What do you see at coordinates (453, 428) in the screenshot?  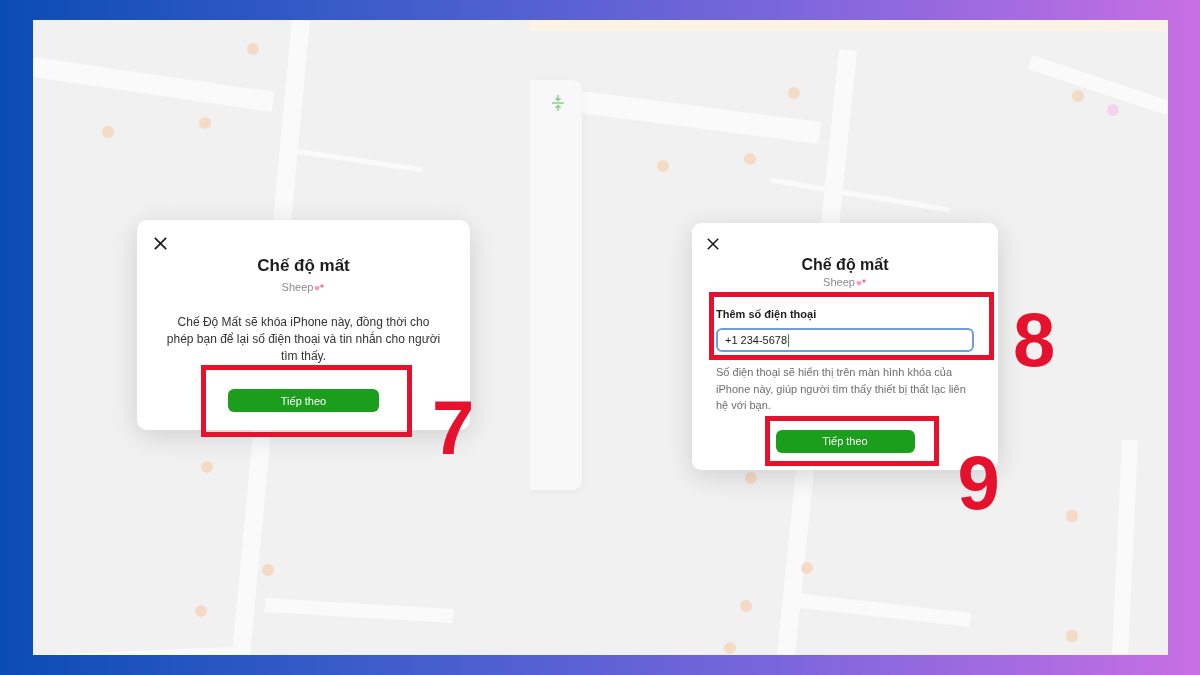 I see `step-number: 7` at bounding box center [453, 428].